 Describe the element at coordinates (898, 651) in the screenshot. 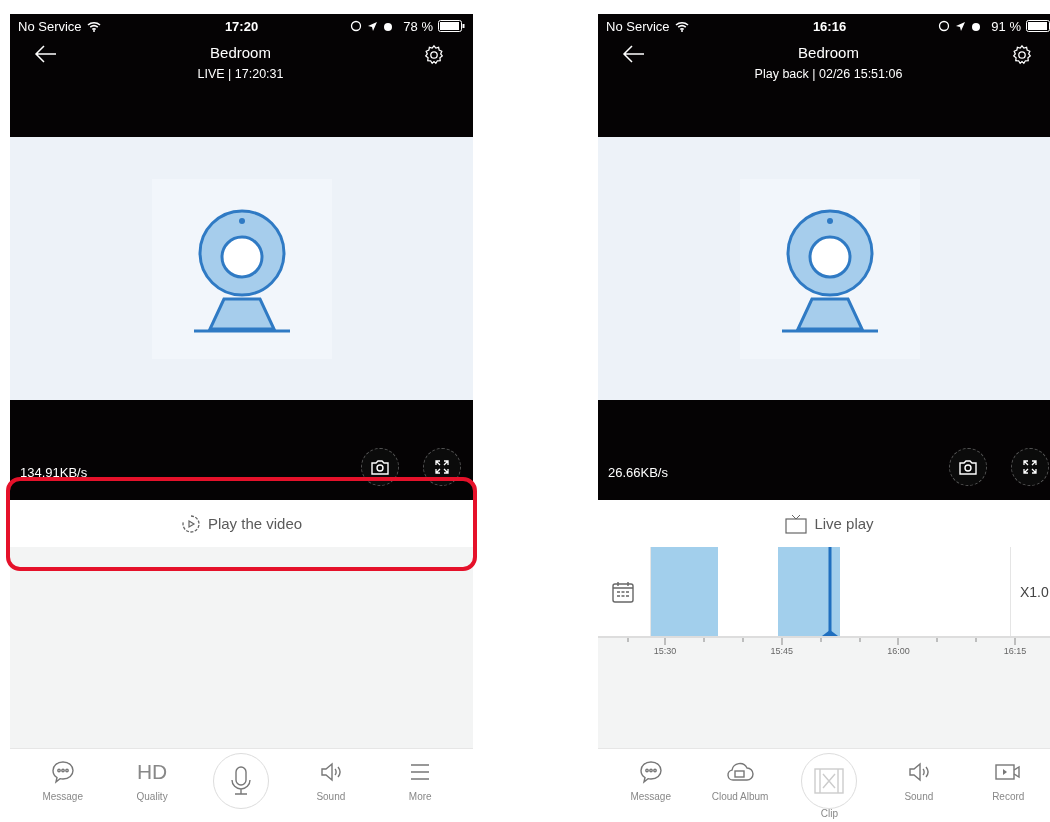

I see `time-tick-label: 16:00` at that location.